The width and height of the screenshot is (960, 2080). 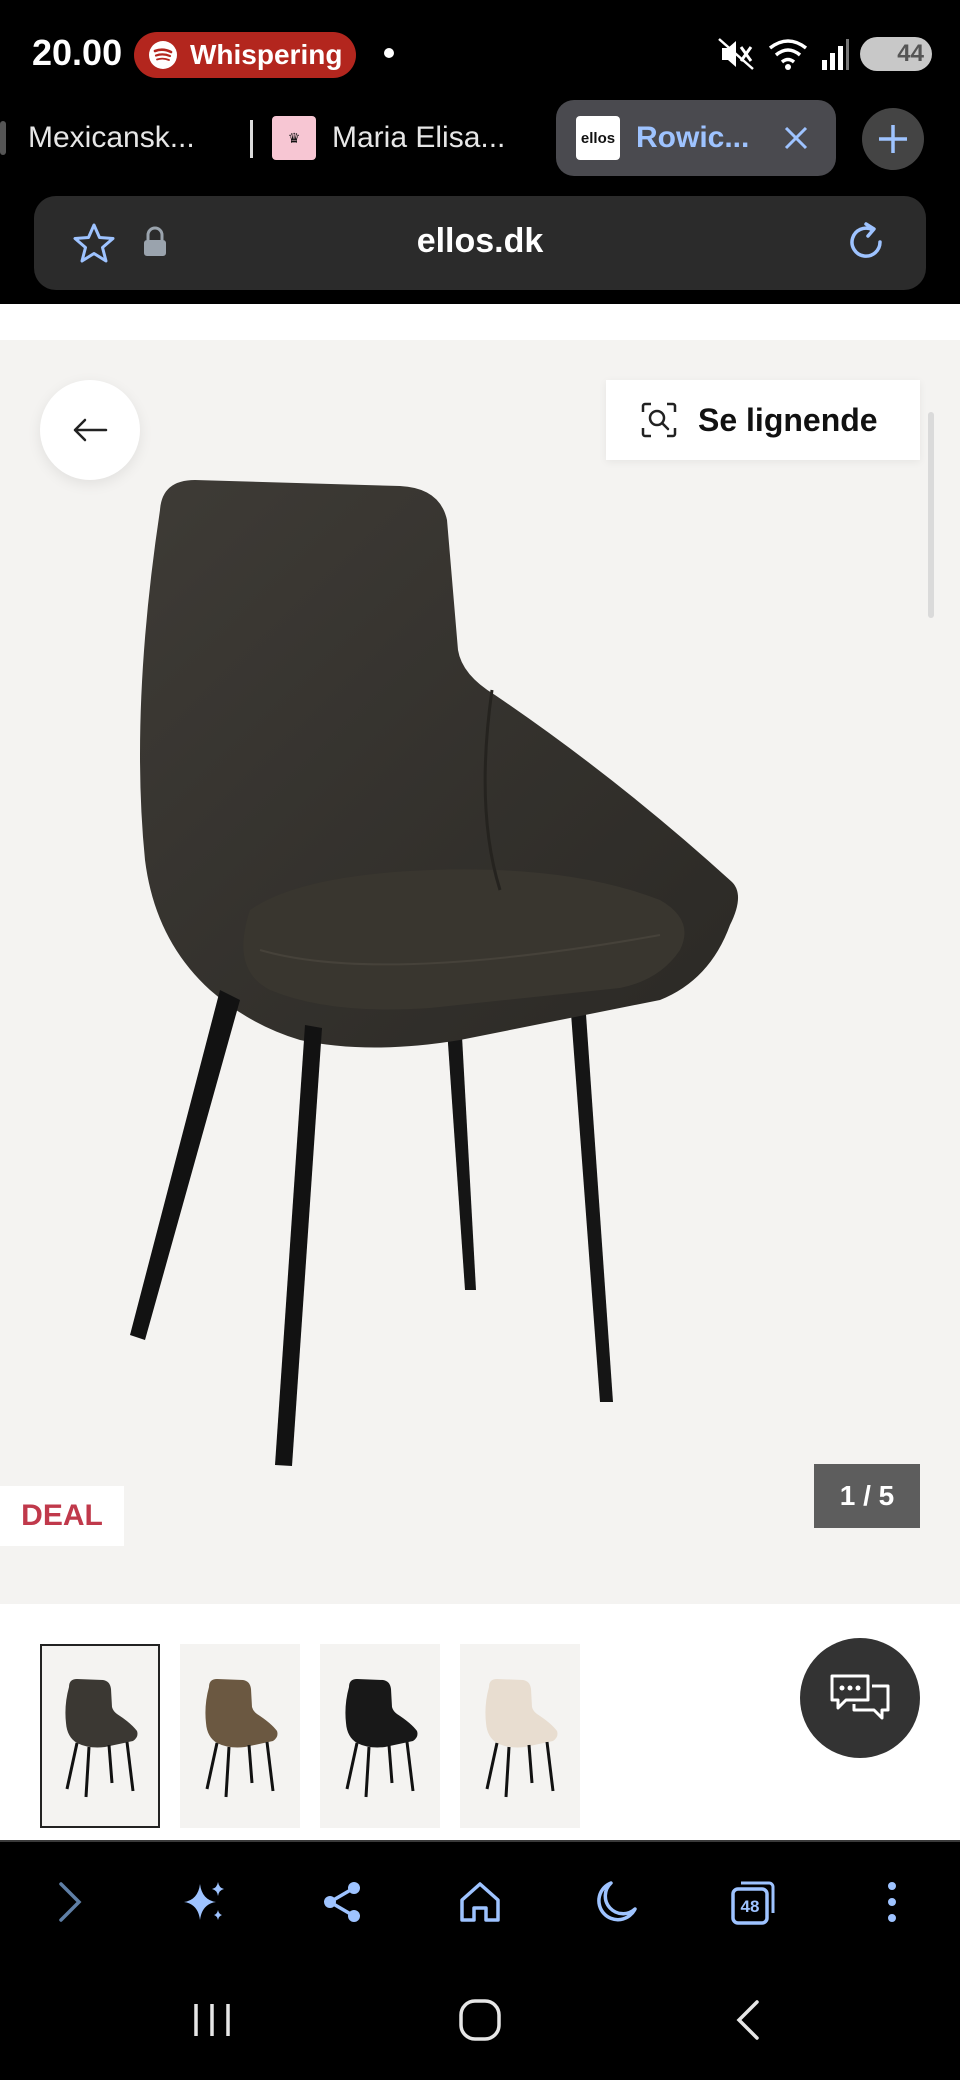 I want to click on forward-button, so click(x=70, y=1902).